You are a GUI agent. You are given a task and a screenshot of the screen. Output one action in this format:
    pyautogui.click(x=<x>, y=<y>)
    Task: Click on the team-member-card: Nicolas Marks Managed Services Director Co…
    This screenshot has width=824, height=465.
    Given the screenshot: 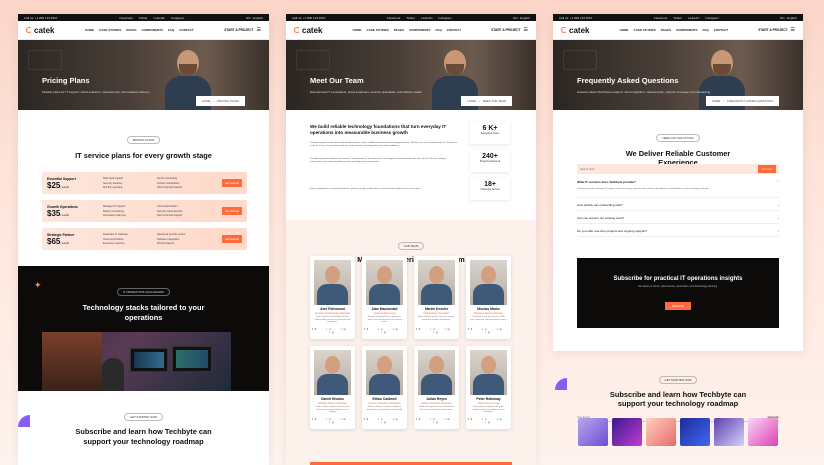 What is the action you would take?
    pyautogui.click(x=488, y=297)
    